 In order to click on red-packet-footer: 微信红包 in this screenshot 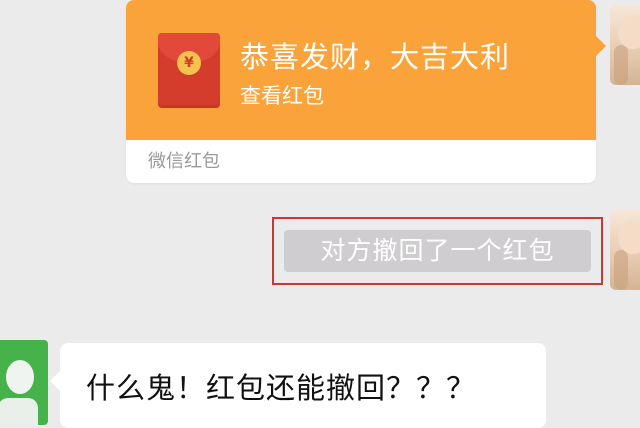, I will do `click(361, 161)`.